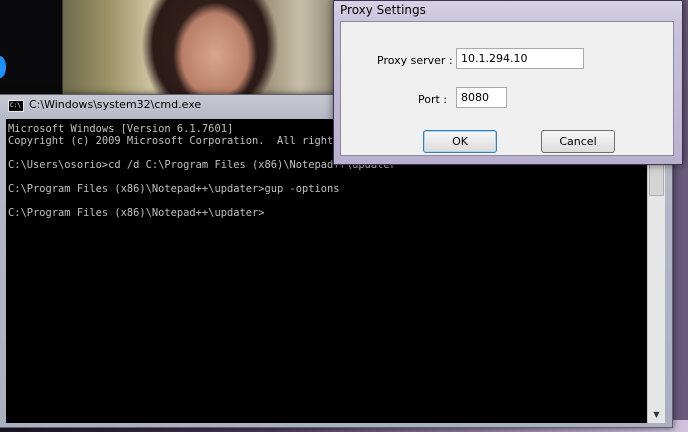  I want to click on proxy-server-label: Proxy server :, so click(415, 60).